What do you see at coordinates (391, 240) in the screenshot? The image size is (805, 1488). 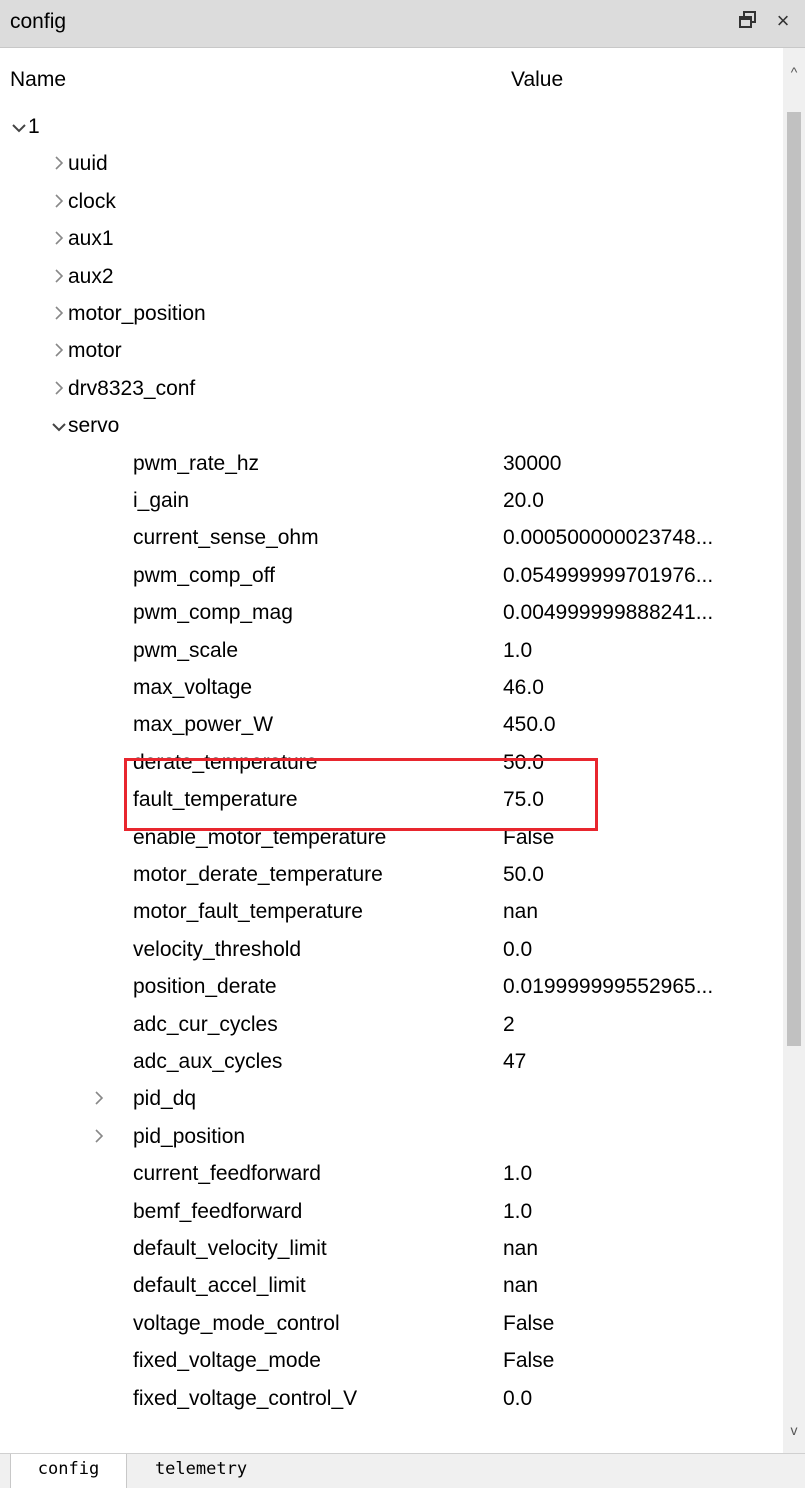 I see `tree-row: aux1` at bounding box center [391, 240].